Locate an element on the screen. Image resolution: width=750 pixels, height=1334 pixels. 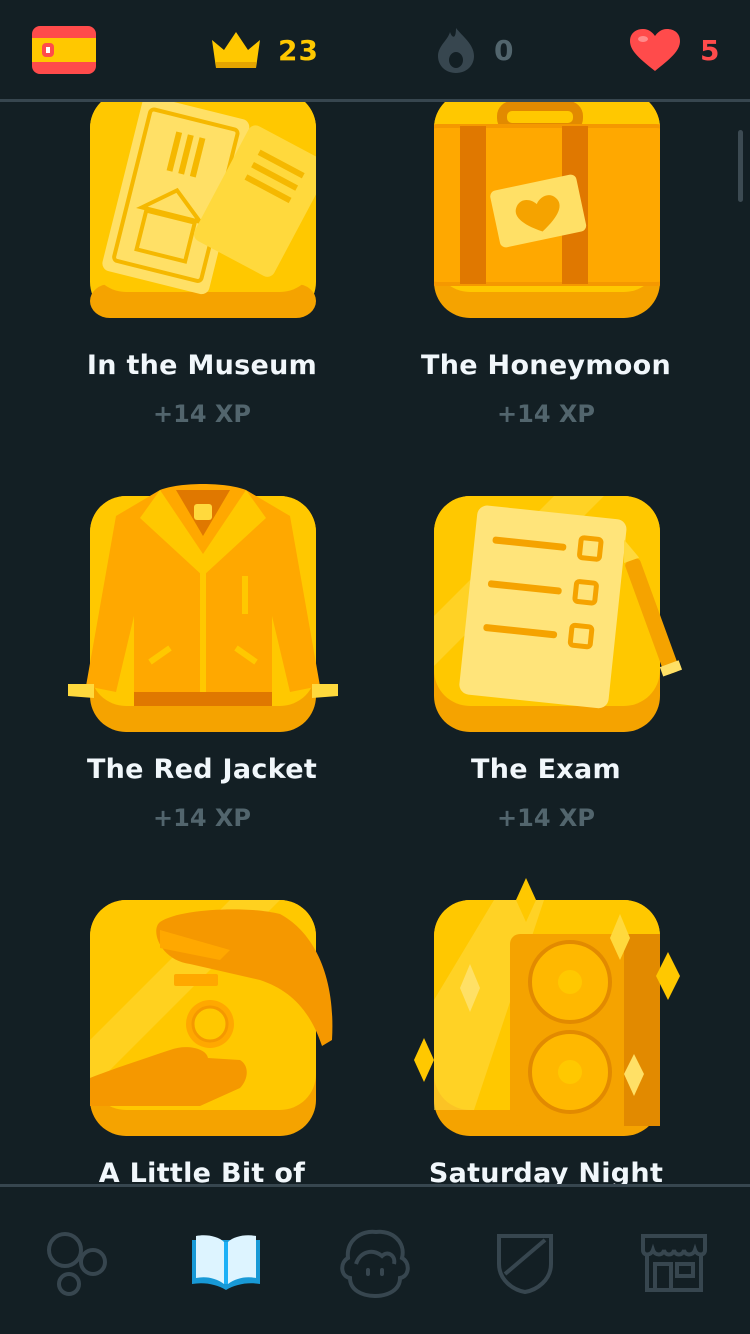
flame-icon is located at coordinates (456, 50).